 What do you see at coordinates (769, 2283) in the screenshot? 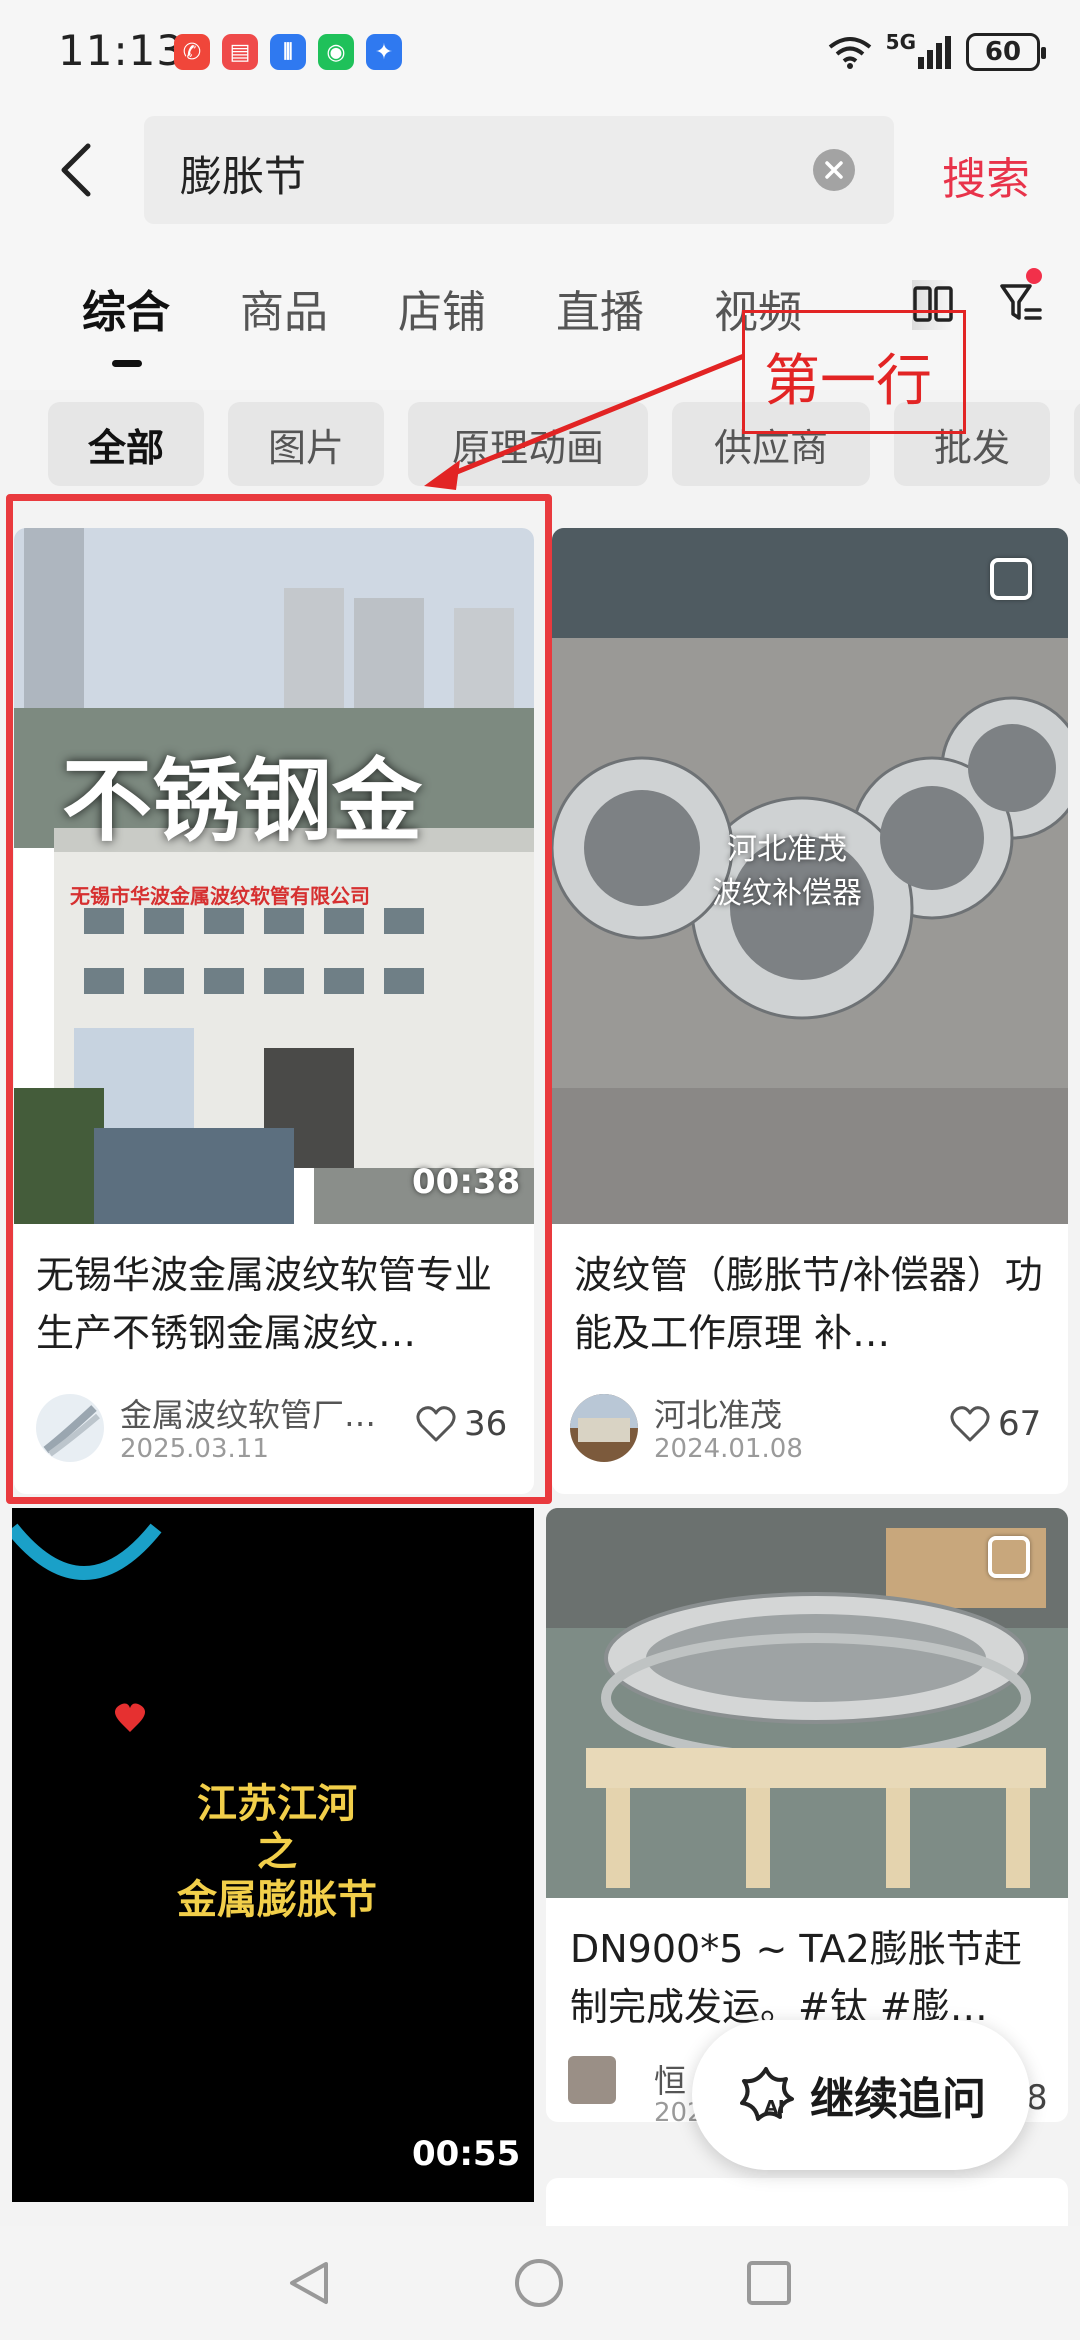
I see `nav-recents-icon` at bounding box center [769, 2283].